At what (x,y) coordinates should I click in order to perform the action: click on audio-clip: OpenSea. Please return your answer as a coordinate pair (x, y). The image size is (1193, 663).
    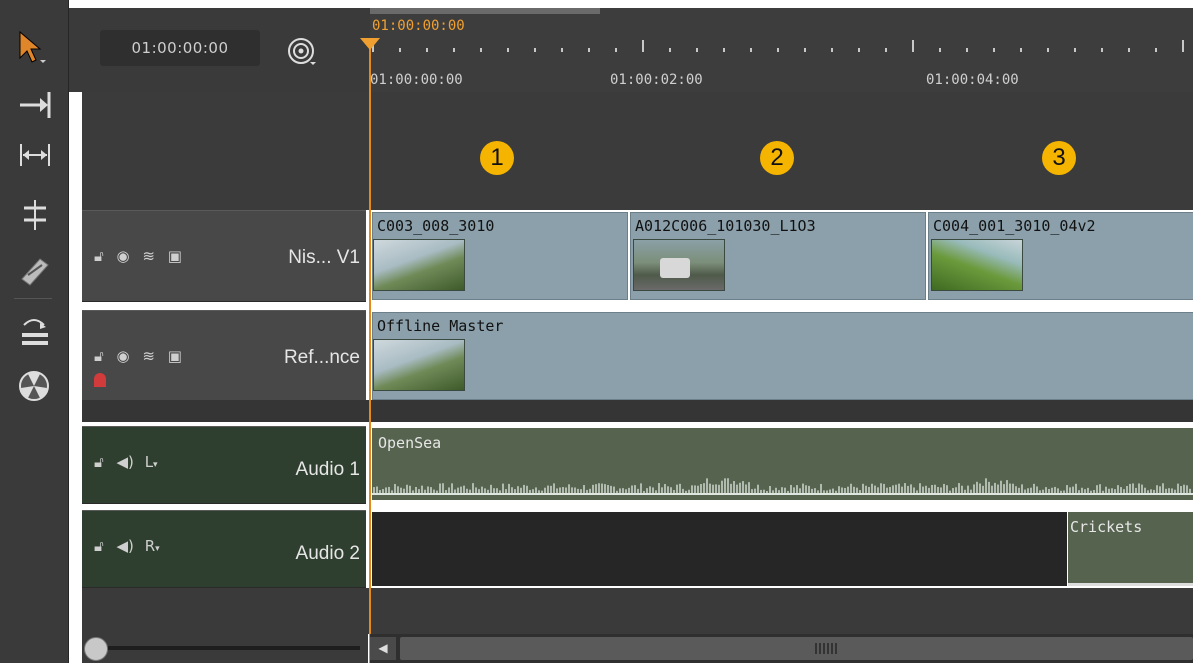
    Looking at the image, I should click on (782, 464).